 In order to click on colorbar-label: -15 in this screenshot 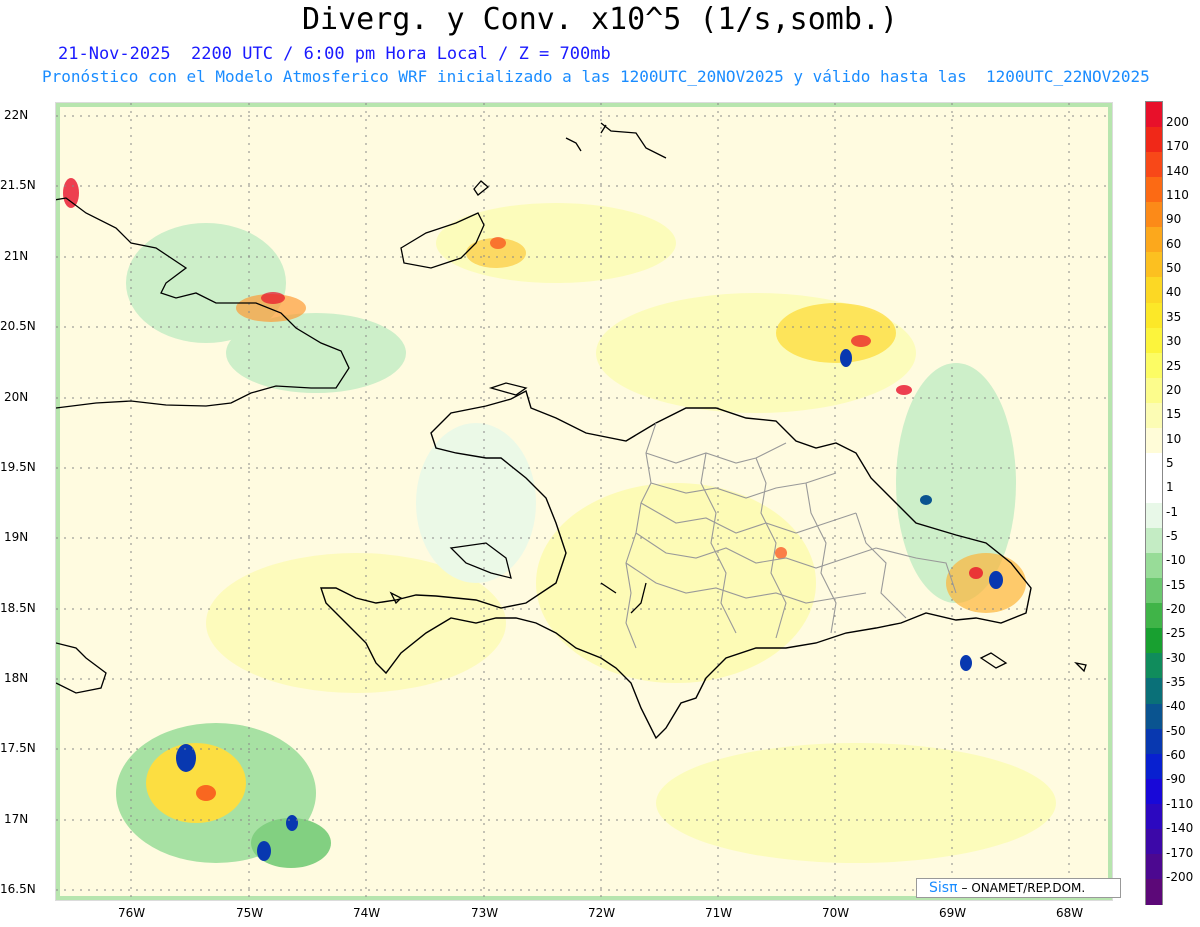, I will do `click(1176, 584)`.